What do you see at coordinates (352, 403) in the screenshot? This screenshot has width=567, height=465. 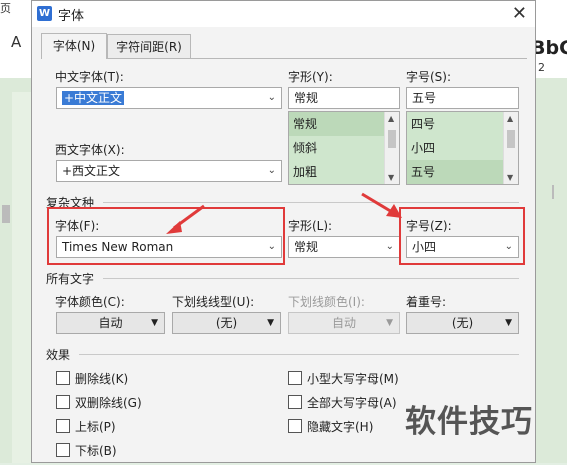 I see `checkbox-label: 全部大写字母(A)` at bounding box center [352, 403].